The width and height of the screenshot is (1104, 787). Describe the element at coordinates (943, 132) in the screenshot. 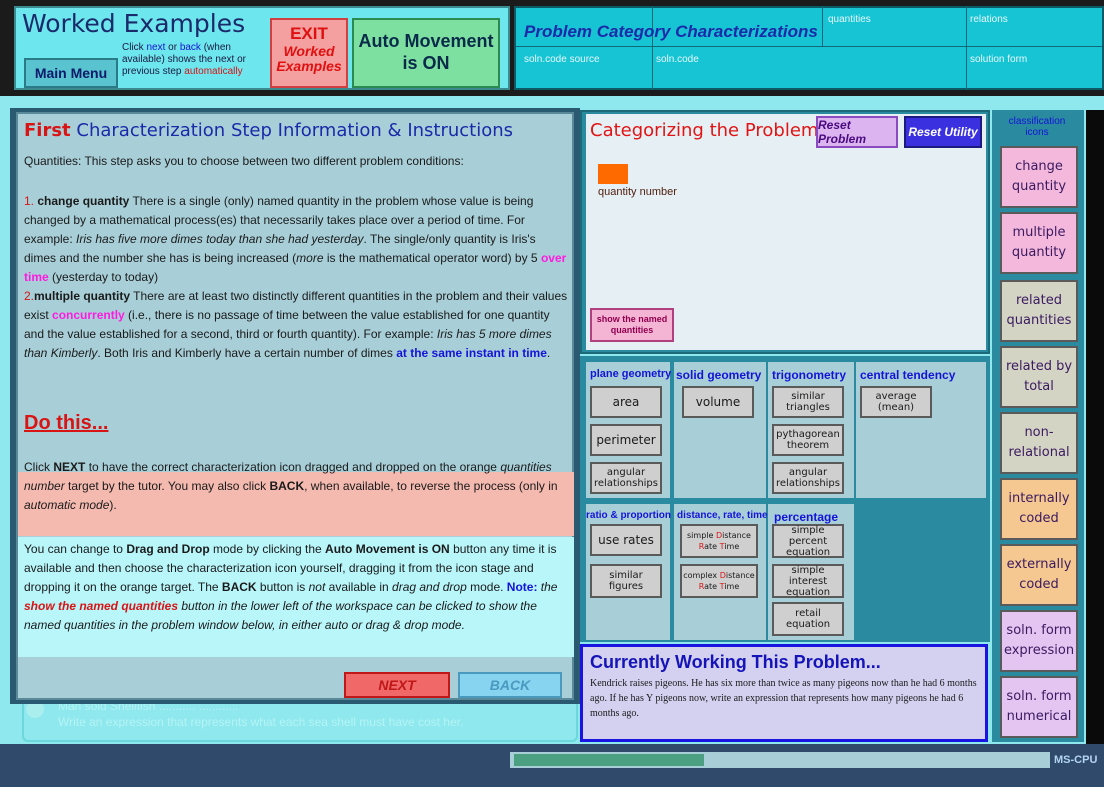

I see `reset-utility-button: Reset Utility` at that location.